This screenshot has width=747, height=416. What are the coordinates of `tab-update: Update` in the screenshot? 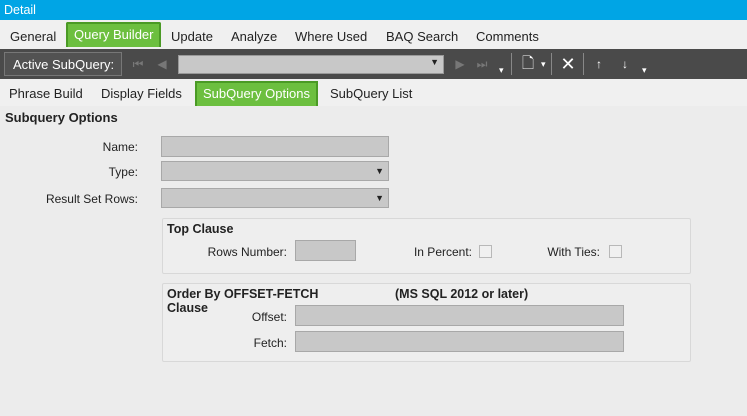 It's located at (192, 35).